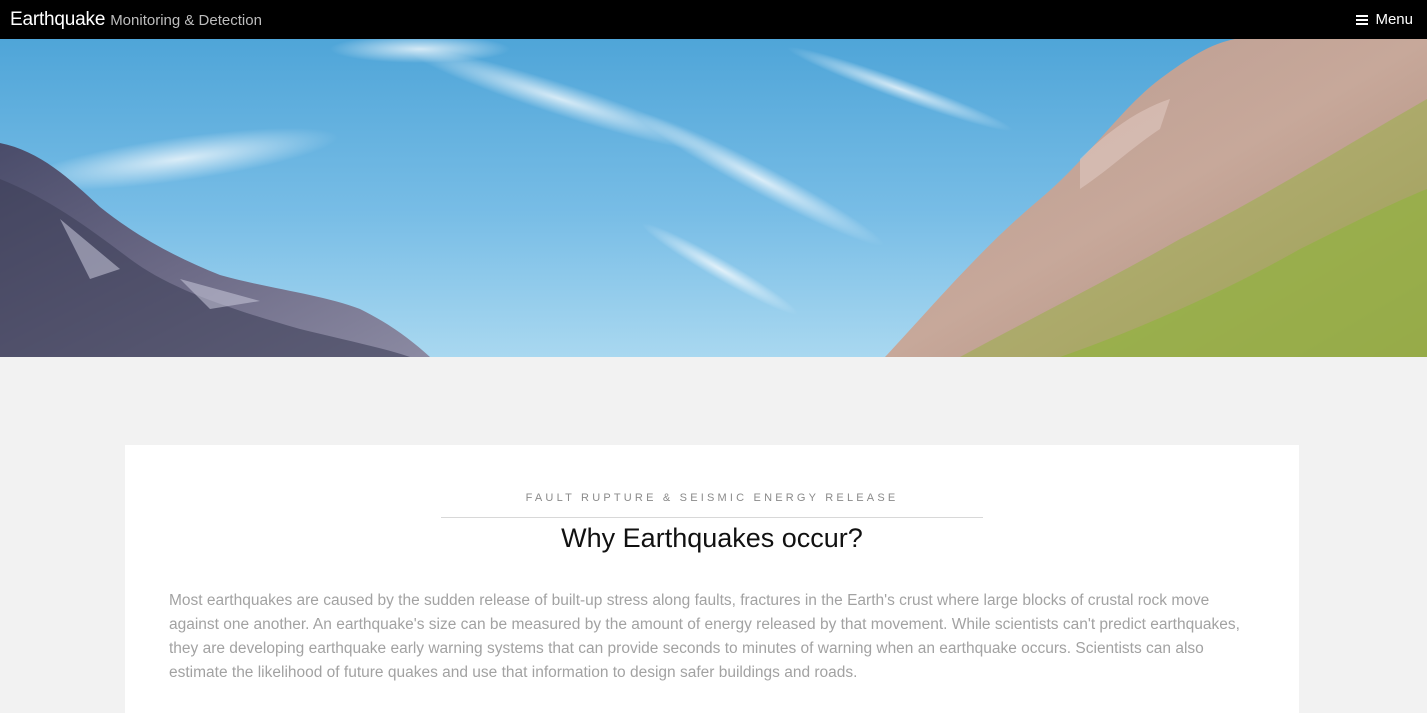  Describe the element at coordinates (58, 19) in the screenshot. I see `brand-title: Earthquake` at that location.